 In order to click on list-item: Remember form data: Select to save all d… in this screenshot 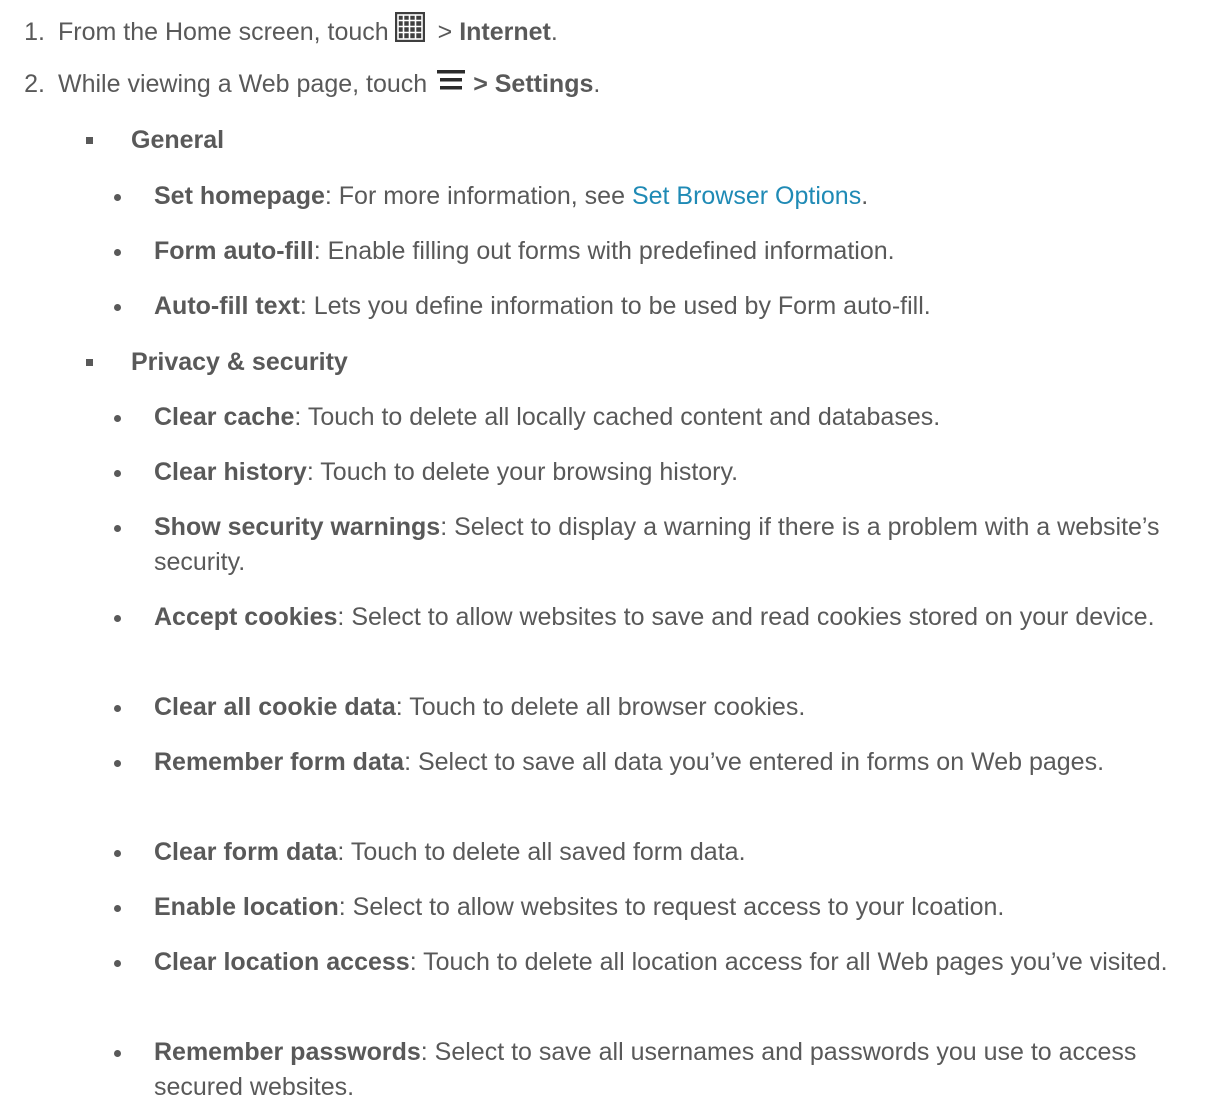, I will do `click(661, 762)`.